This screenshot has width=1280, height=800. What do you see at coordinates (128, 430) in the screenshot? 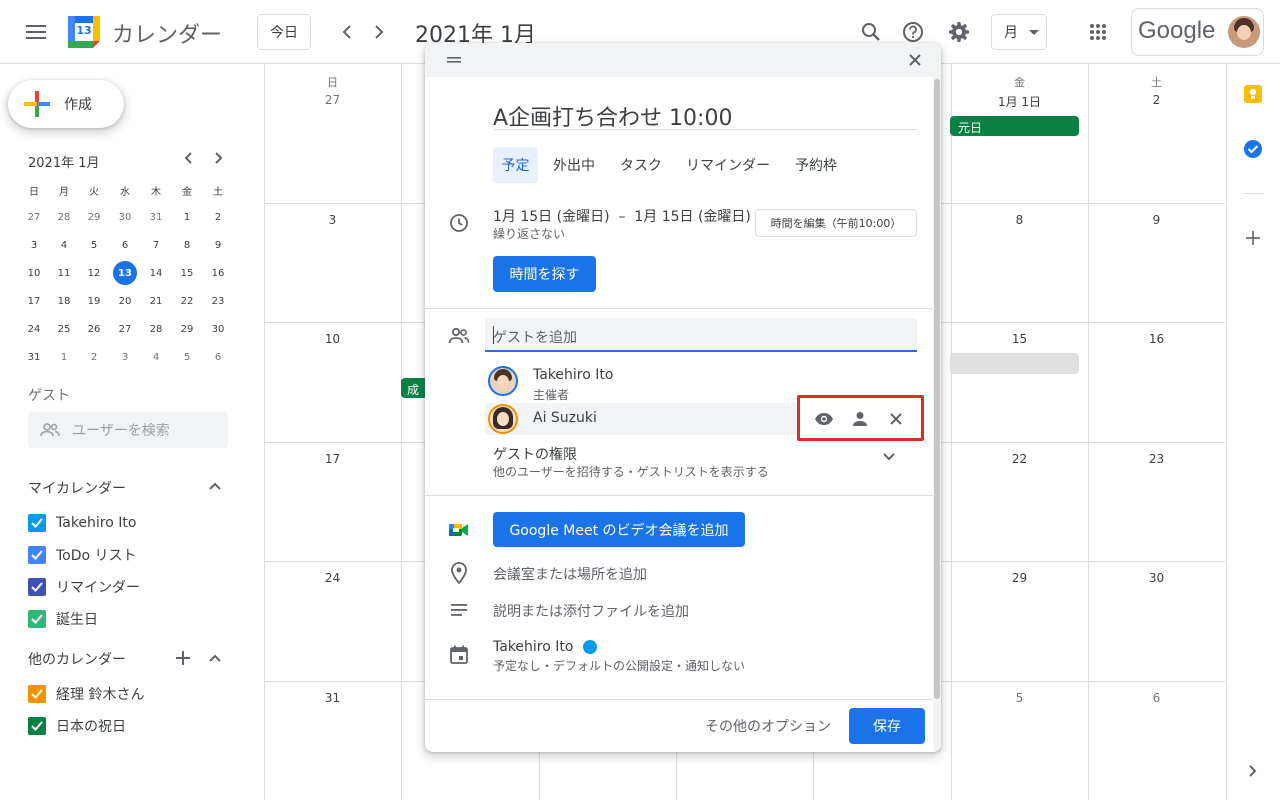
I see `guest-search-input: ユーザーを検索` at bounding box center [128, 430].